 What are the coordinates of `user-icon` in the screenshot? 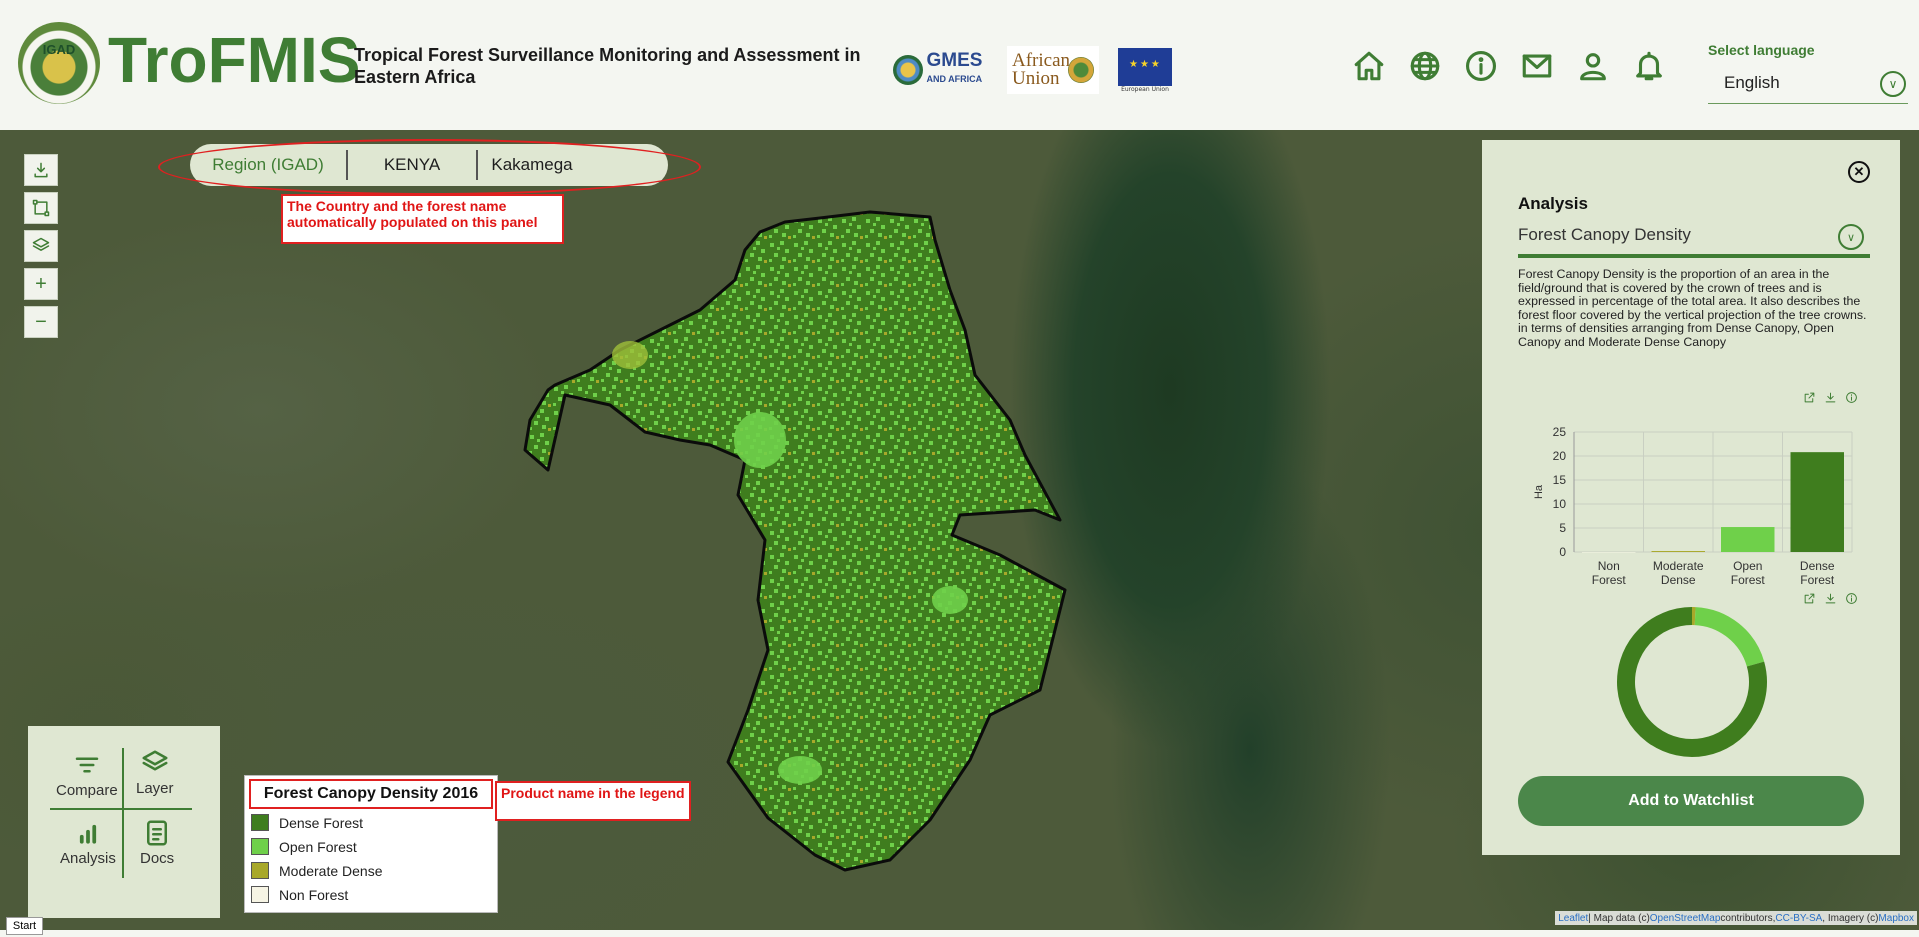 It's located at (1593, 66).